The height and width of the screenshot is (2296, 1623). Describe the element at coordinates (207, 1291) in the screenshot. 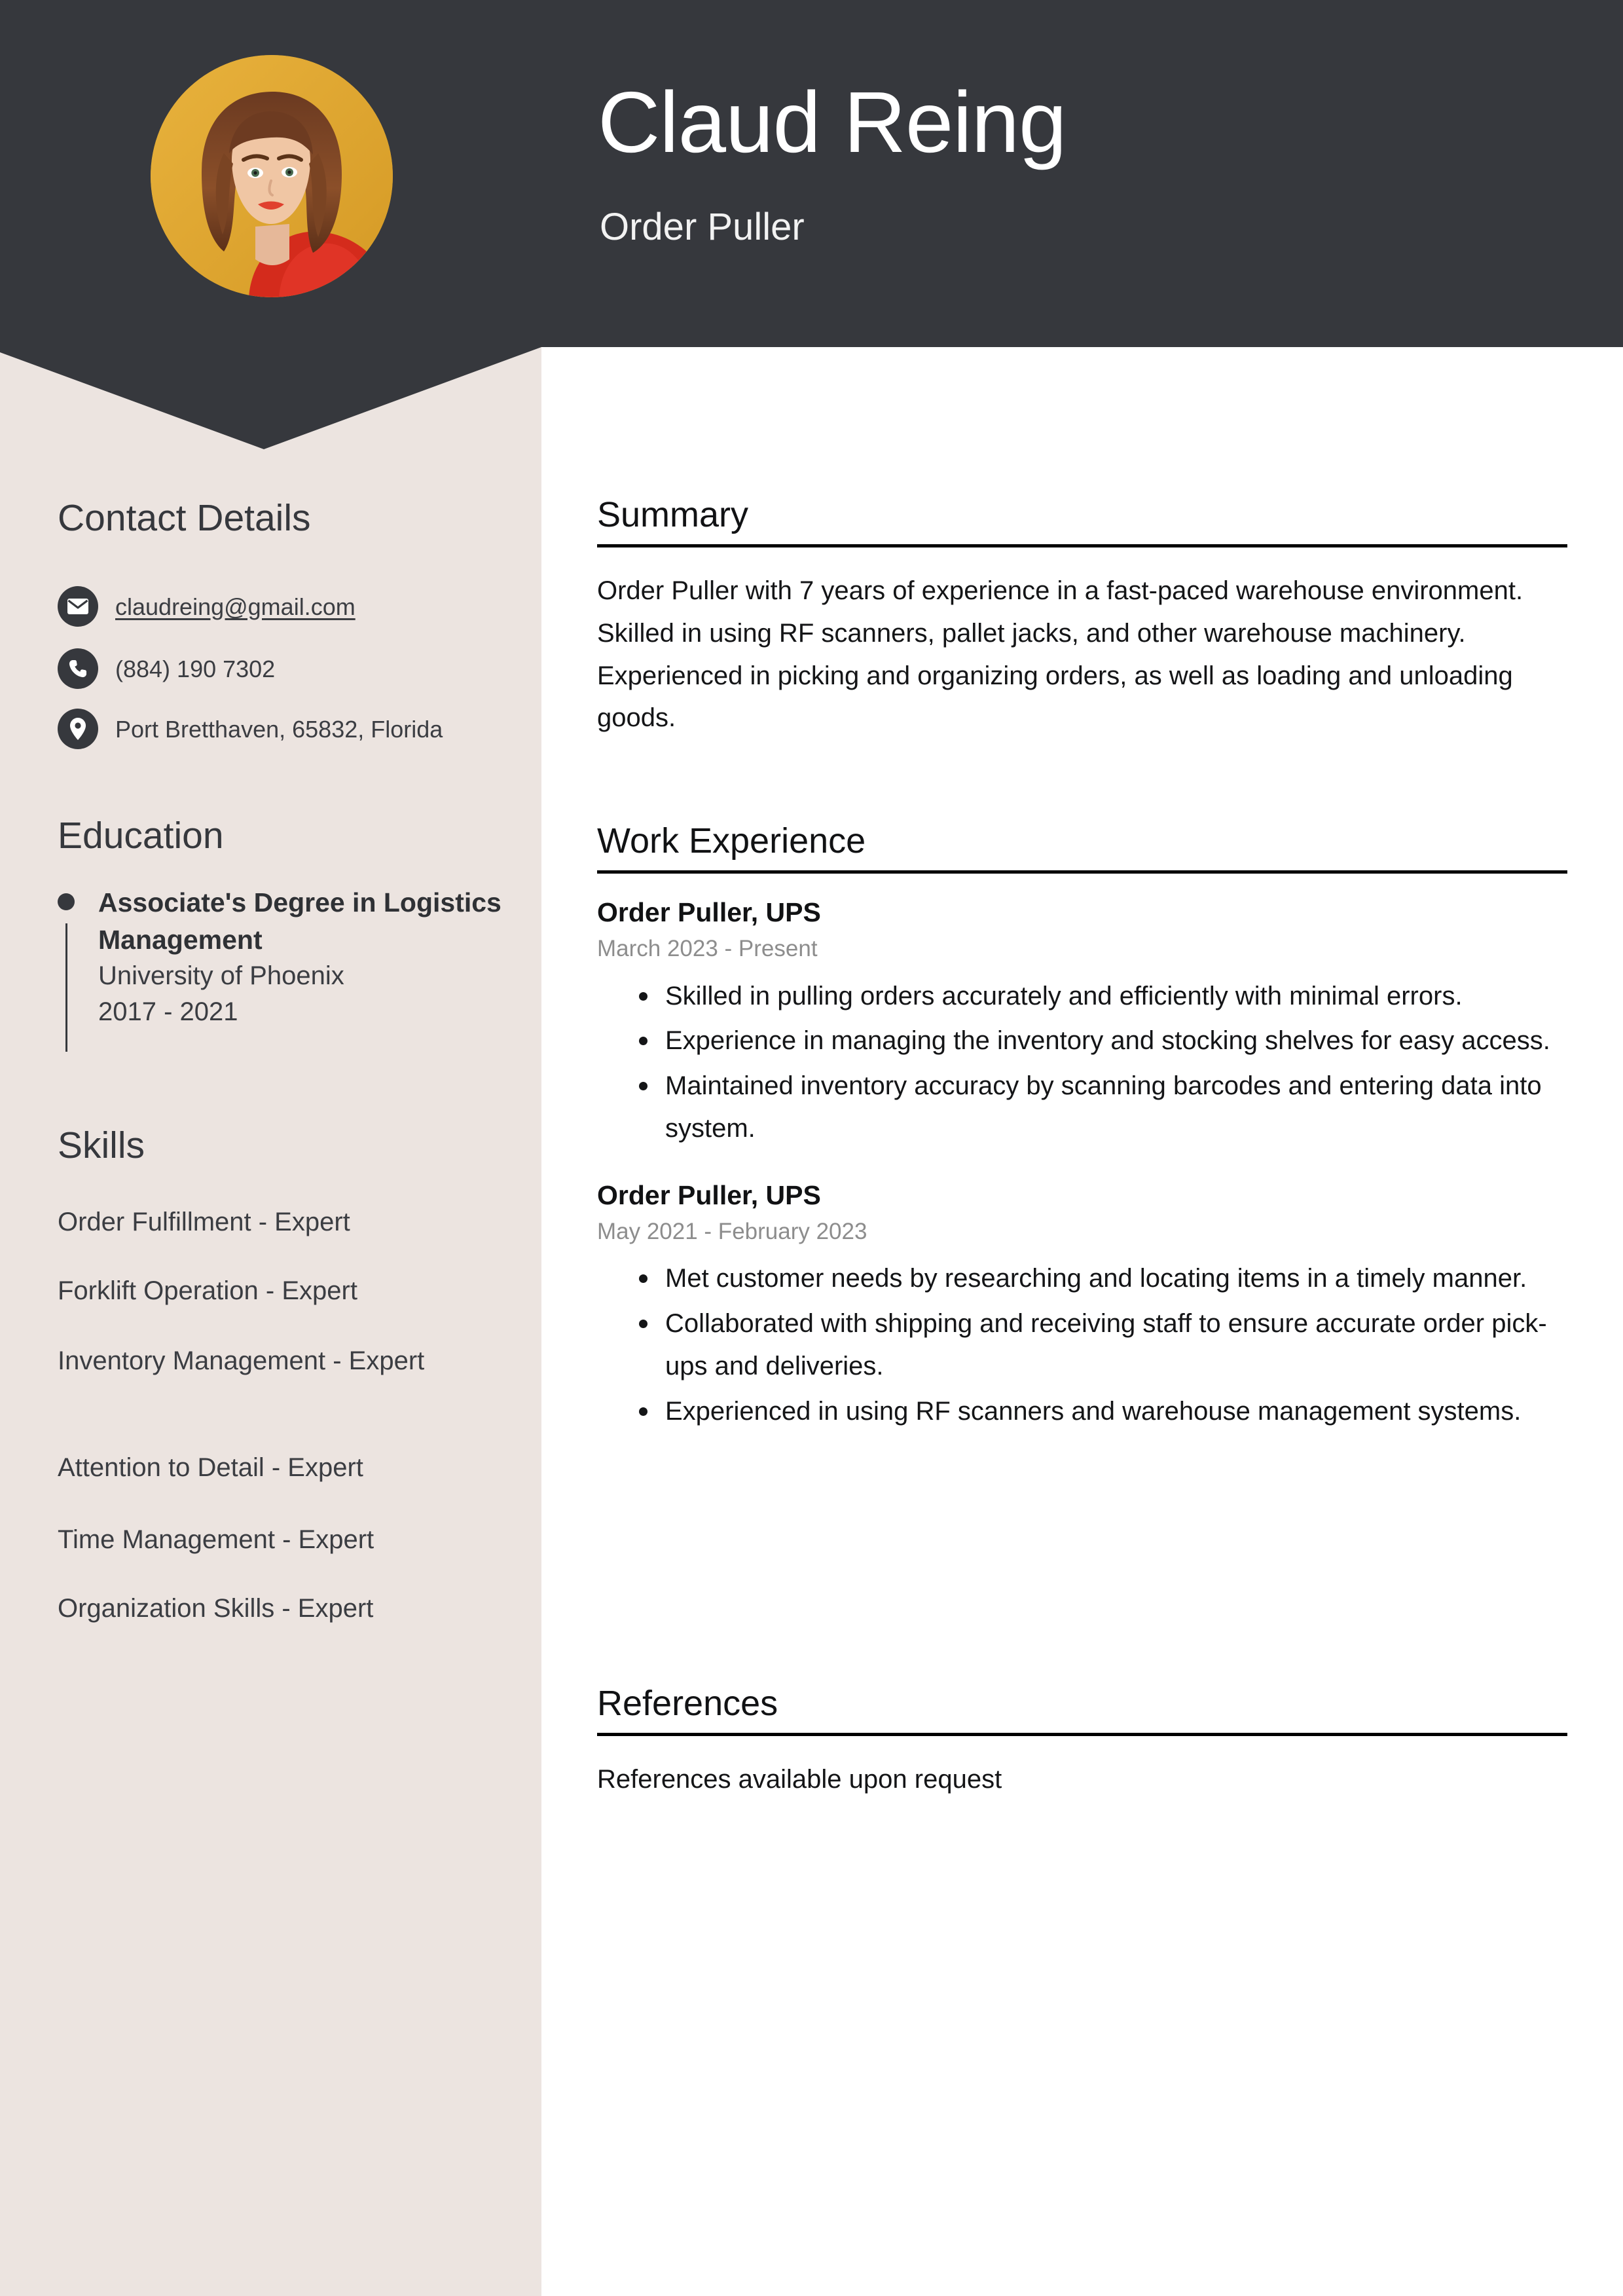

I see `skill-item: Forklift Operation - Expert` at that location.